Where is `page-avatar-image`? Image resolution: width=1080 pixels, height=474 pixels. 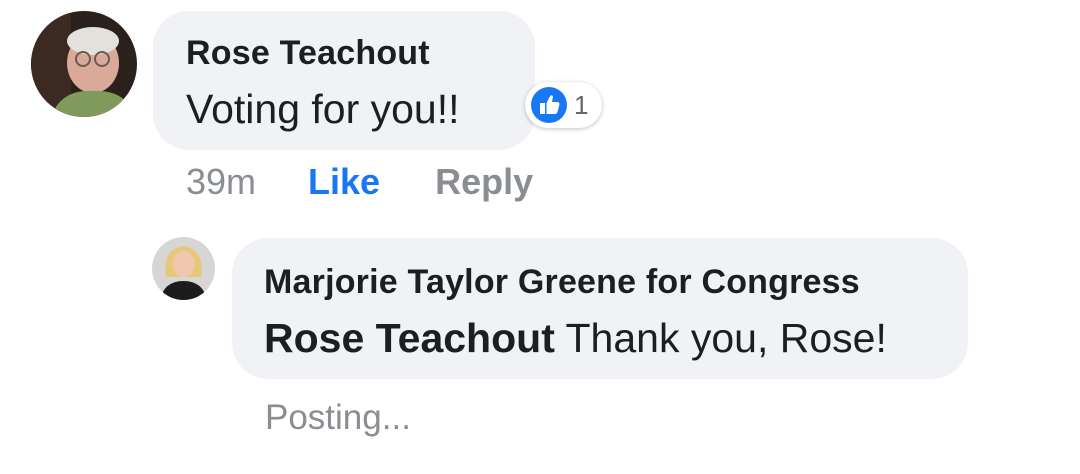 page-avatar-image is located at coordinates (183, 268).